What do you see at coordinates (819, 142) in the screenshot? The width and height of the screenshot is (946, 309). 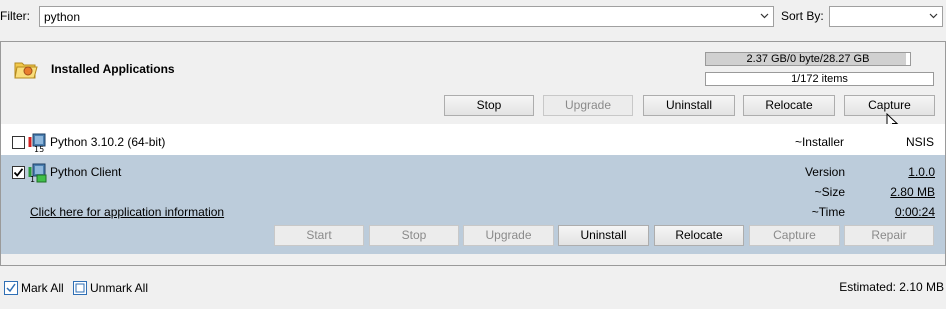 I see `installer-label: ~Installer` at bounding box center [819, 142].